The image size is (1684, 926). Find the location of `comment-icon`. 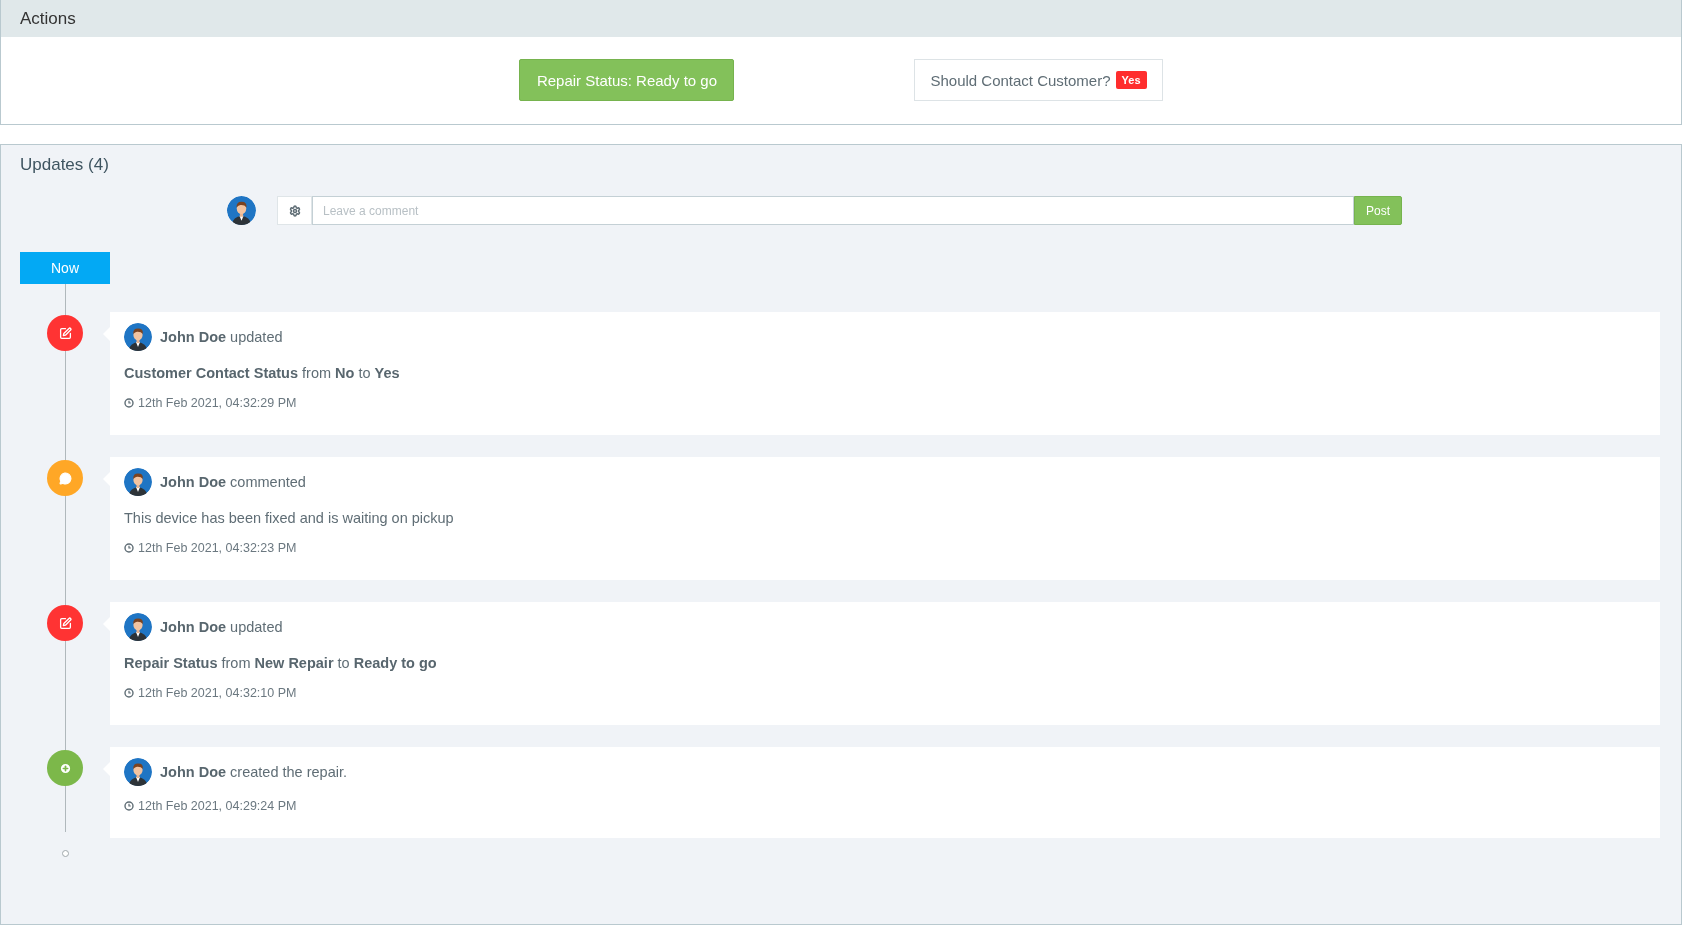

comment-icon is located at coordinates (65, 478).